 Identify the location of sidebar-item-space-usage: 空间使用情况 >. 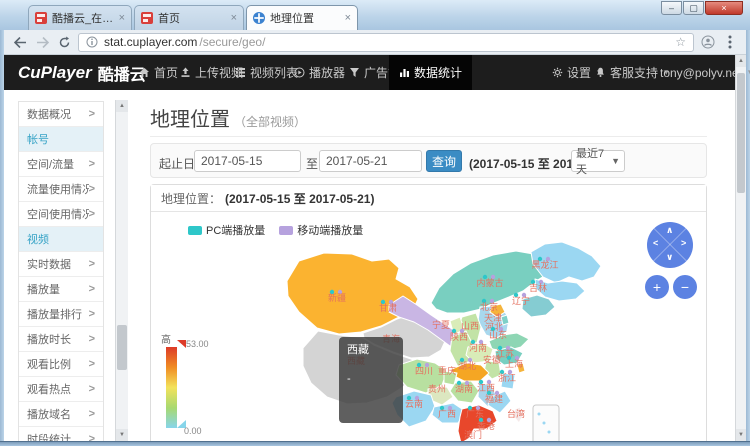
(61, 214).